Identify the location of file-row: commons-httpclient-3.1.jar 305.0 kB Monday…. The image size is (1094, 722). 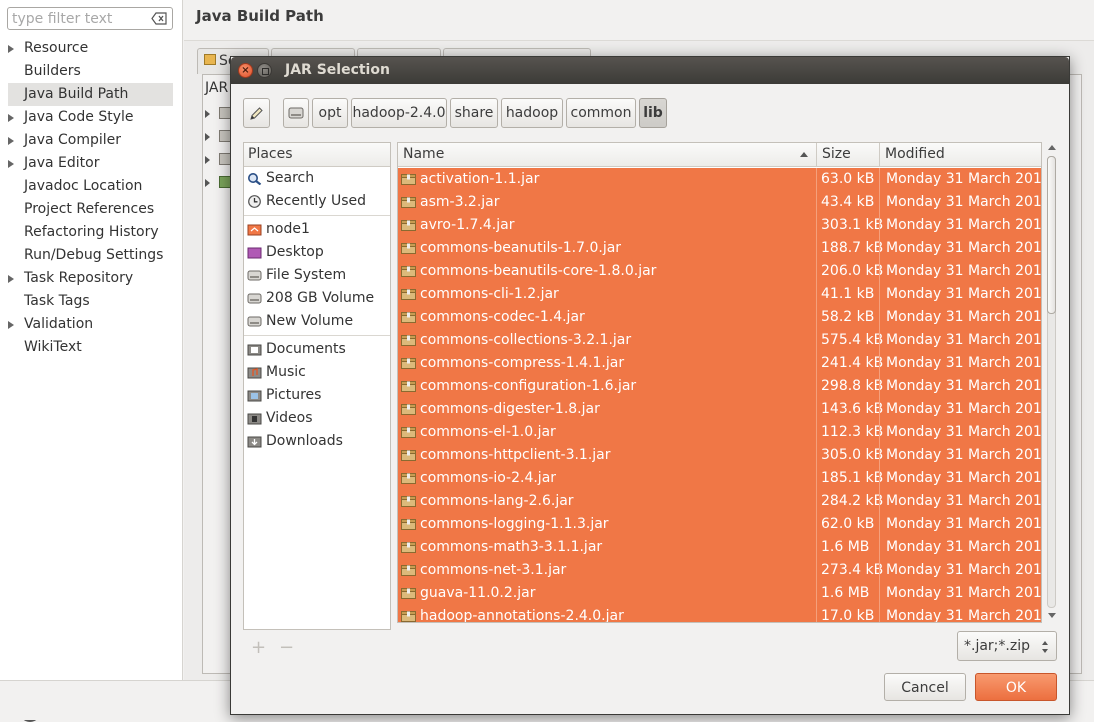
(719, 455).